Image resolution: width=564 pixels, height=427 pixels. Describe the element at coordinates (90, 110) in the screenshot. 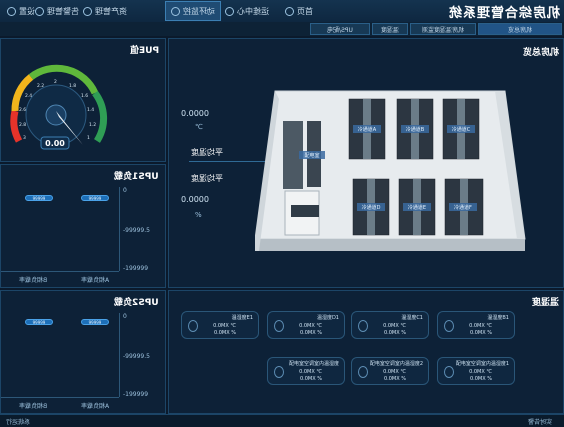

I see `gauge-tick: 1.4` at that location.